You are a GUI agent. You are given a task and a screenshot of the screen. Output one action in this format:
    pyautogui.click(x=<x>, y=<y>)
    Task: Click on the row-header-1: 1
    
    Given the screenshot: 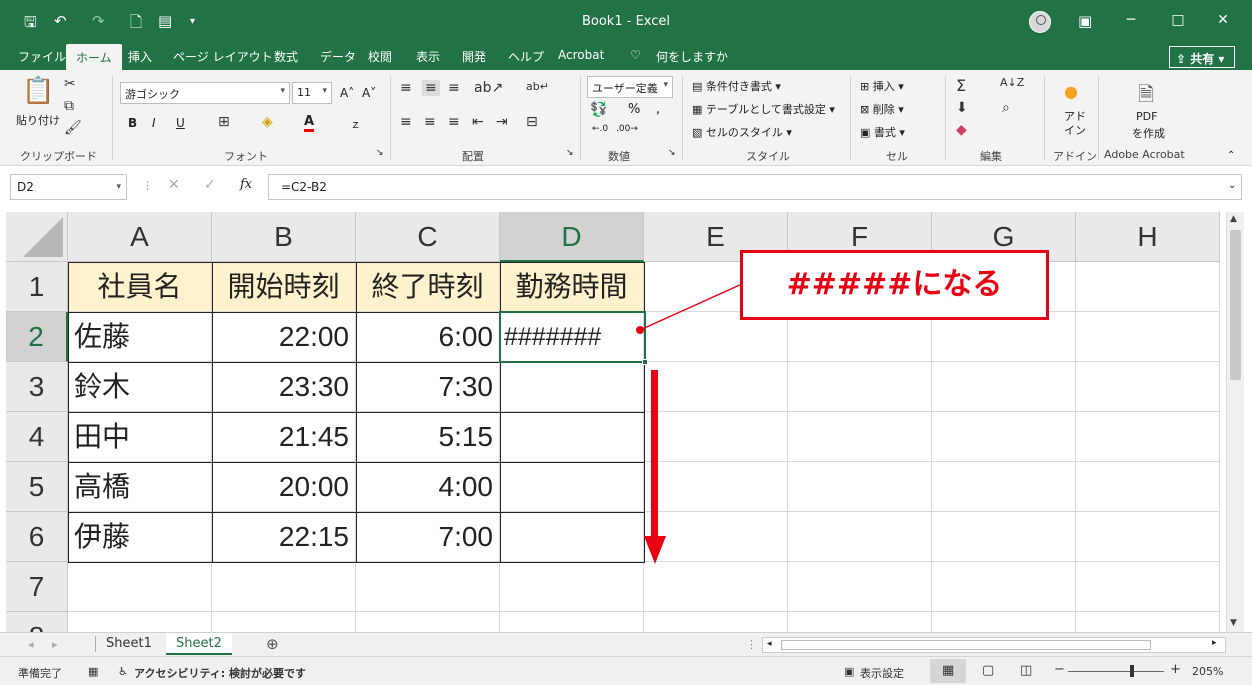 What is the action you would take?
    pyautogui.click(x=37, y=287)
    